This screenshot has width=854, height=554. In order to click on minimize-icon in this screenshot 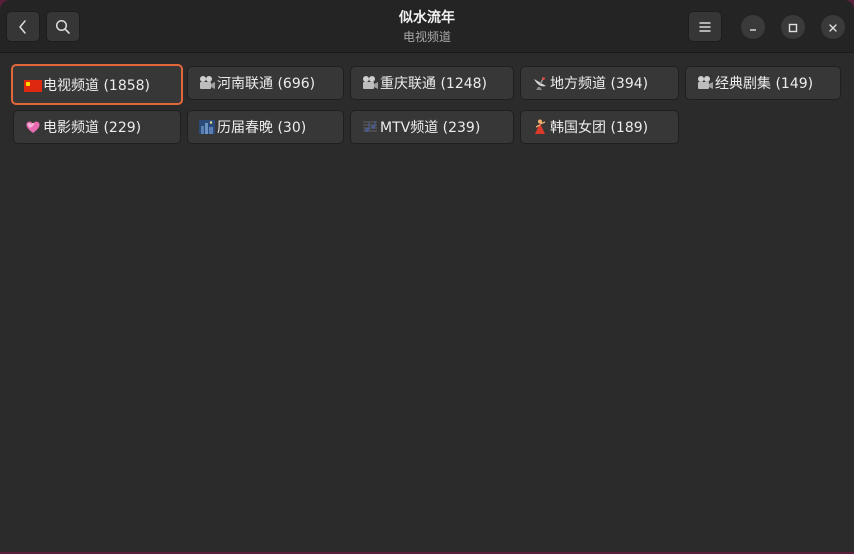, I will do `click(753, 27)`.